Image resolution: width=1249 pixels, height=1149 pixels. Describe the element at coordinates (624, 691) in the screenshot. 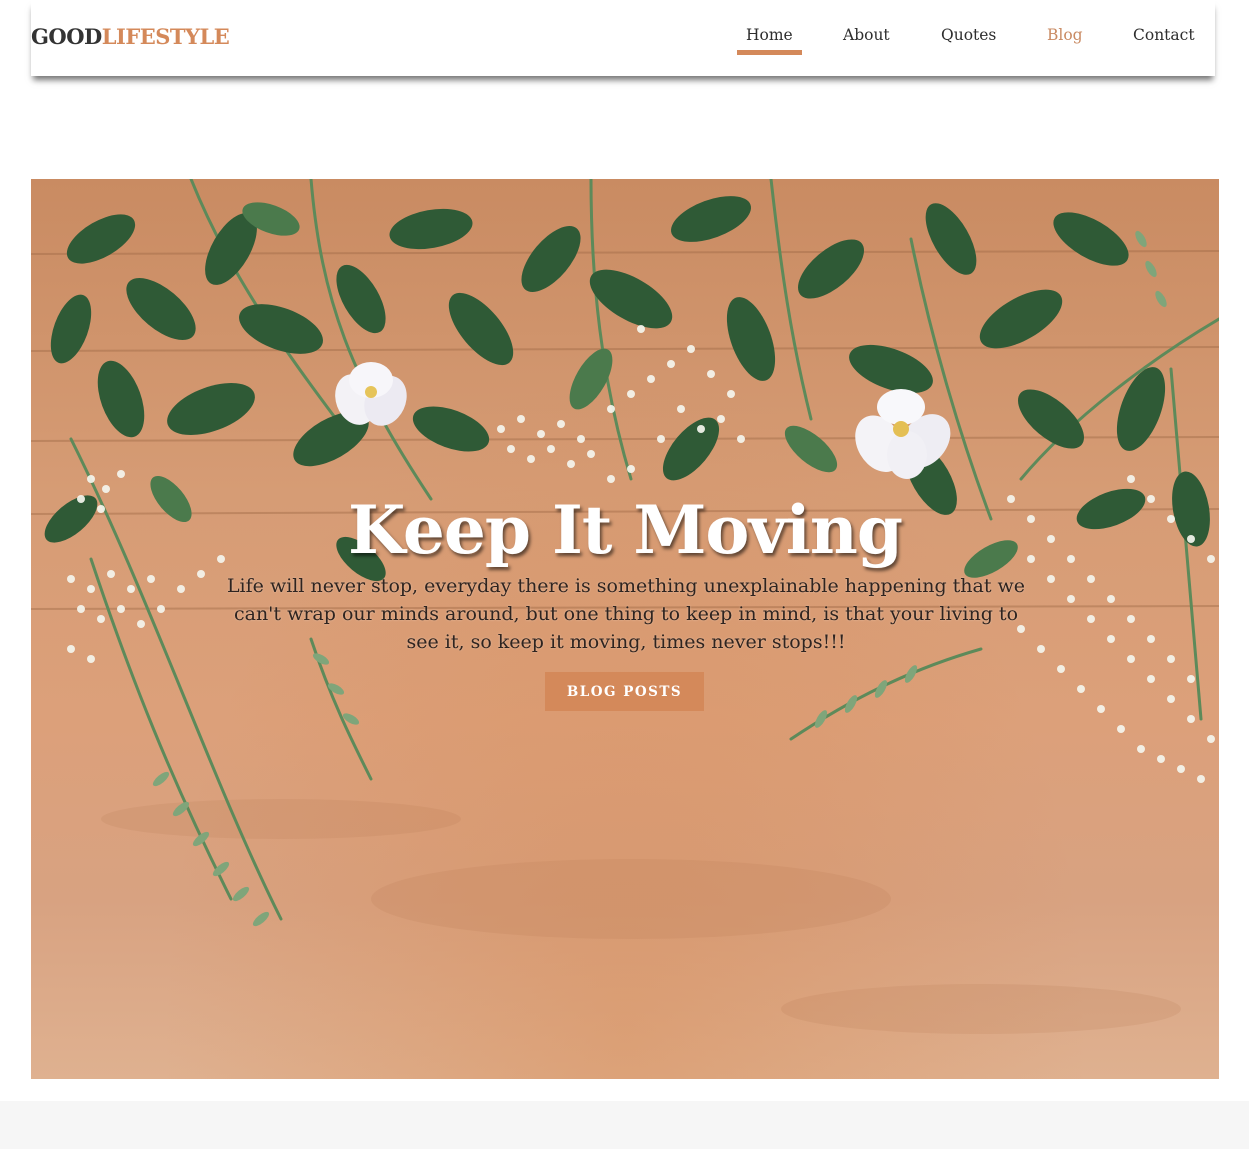

I see `blog-posts-button: BLOG POSTS` at that location.